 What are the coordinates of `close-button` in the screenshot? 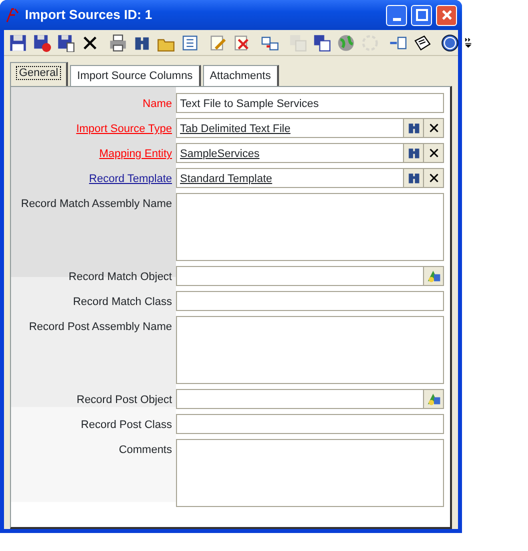 It's located at (446, 15).